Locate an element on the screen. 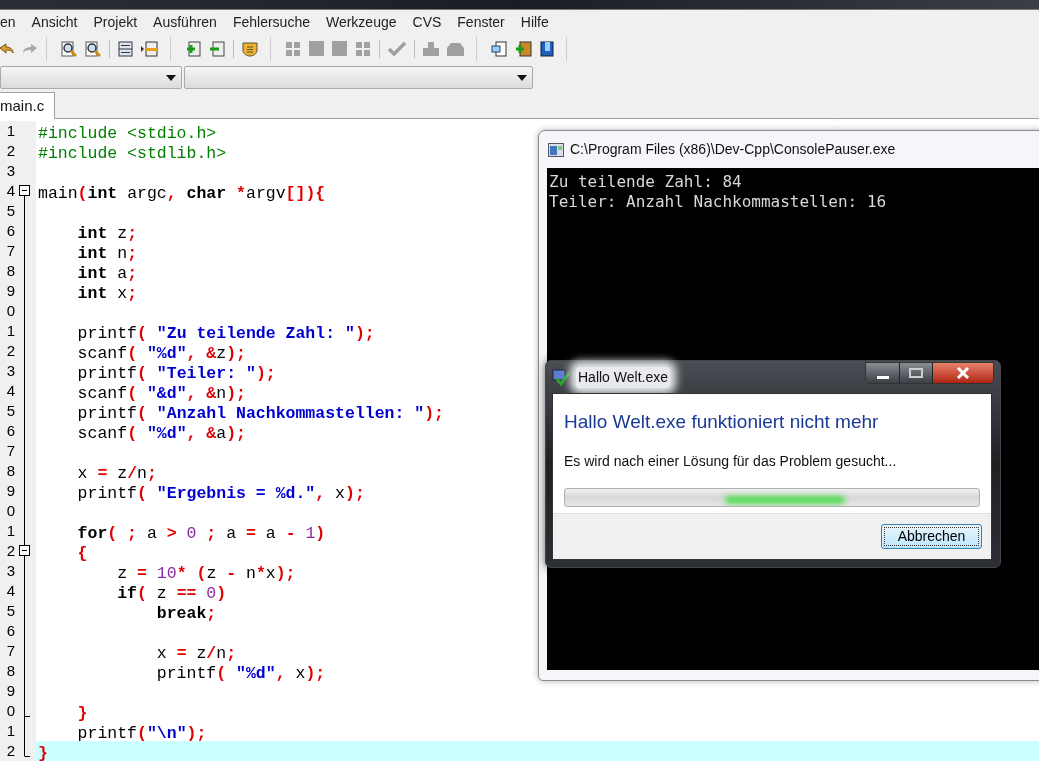  code-line: int z; is located at coordinates (107, 233).